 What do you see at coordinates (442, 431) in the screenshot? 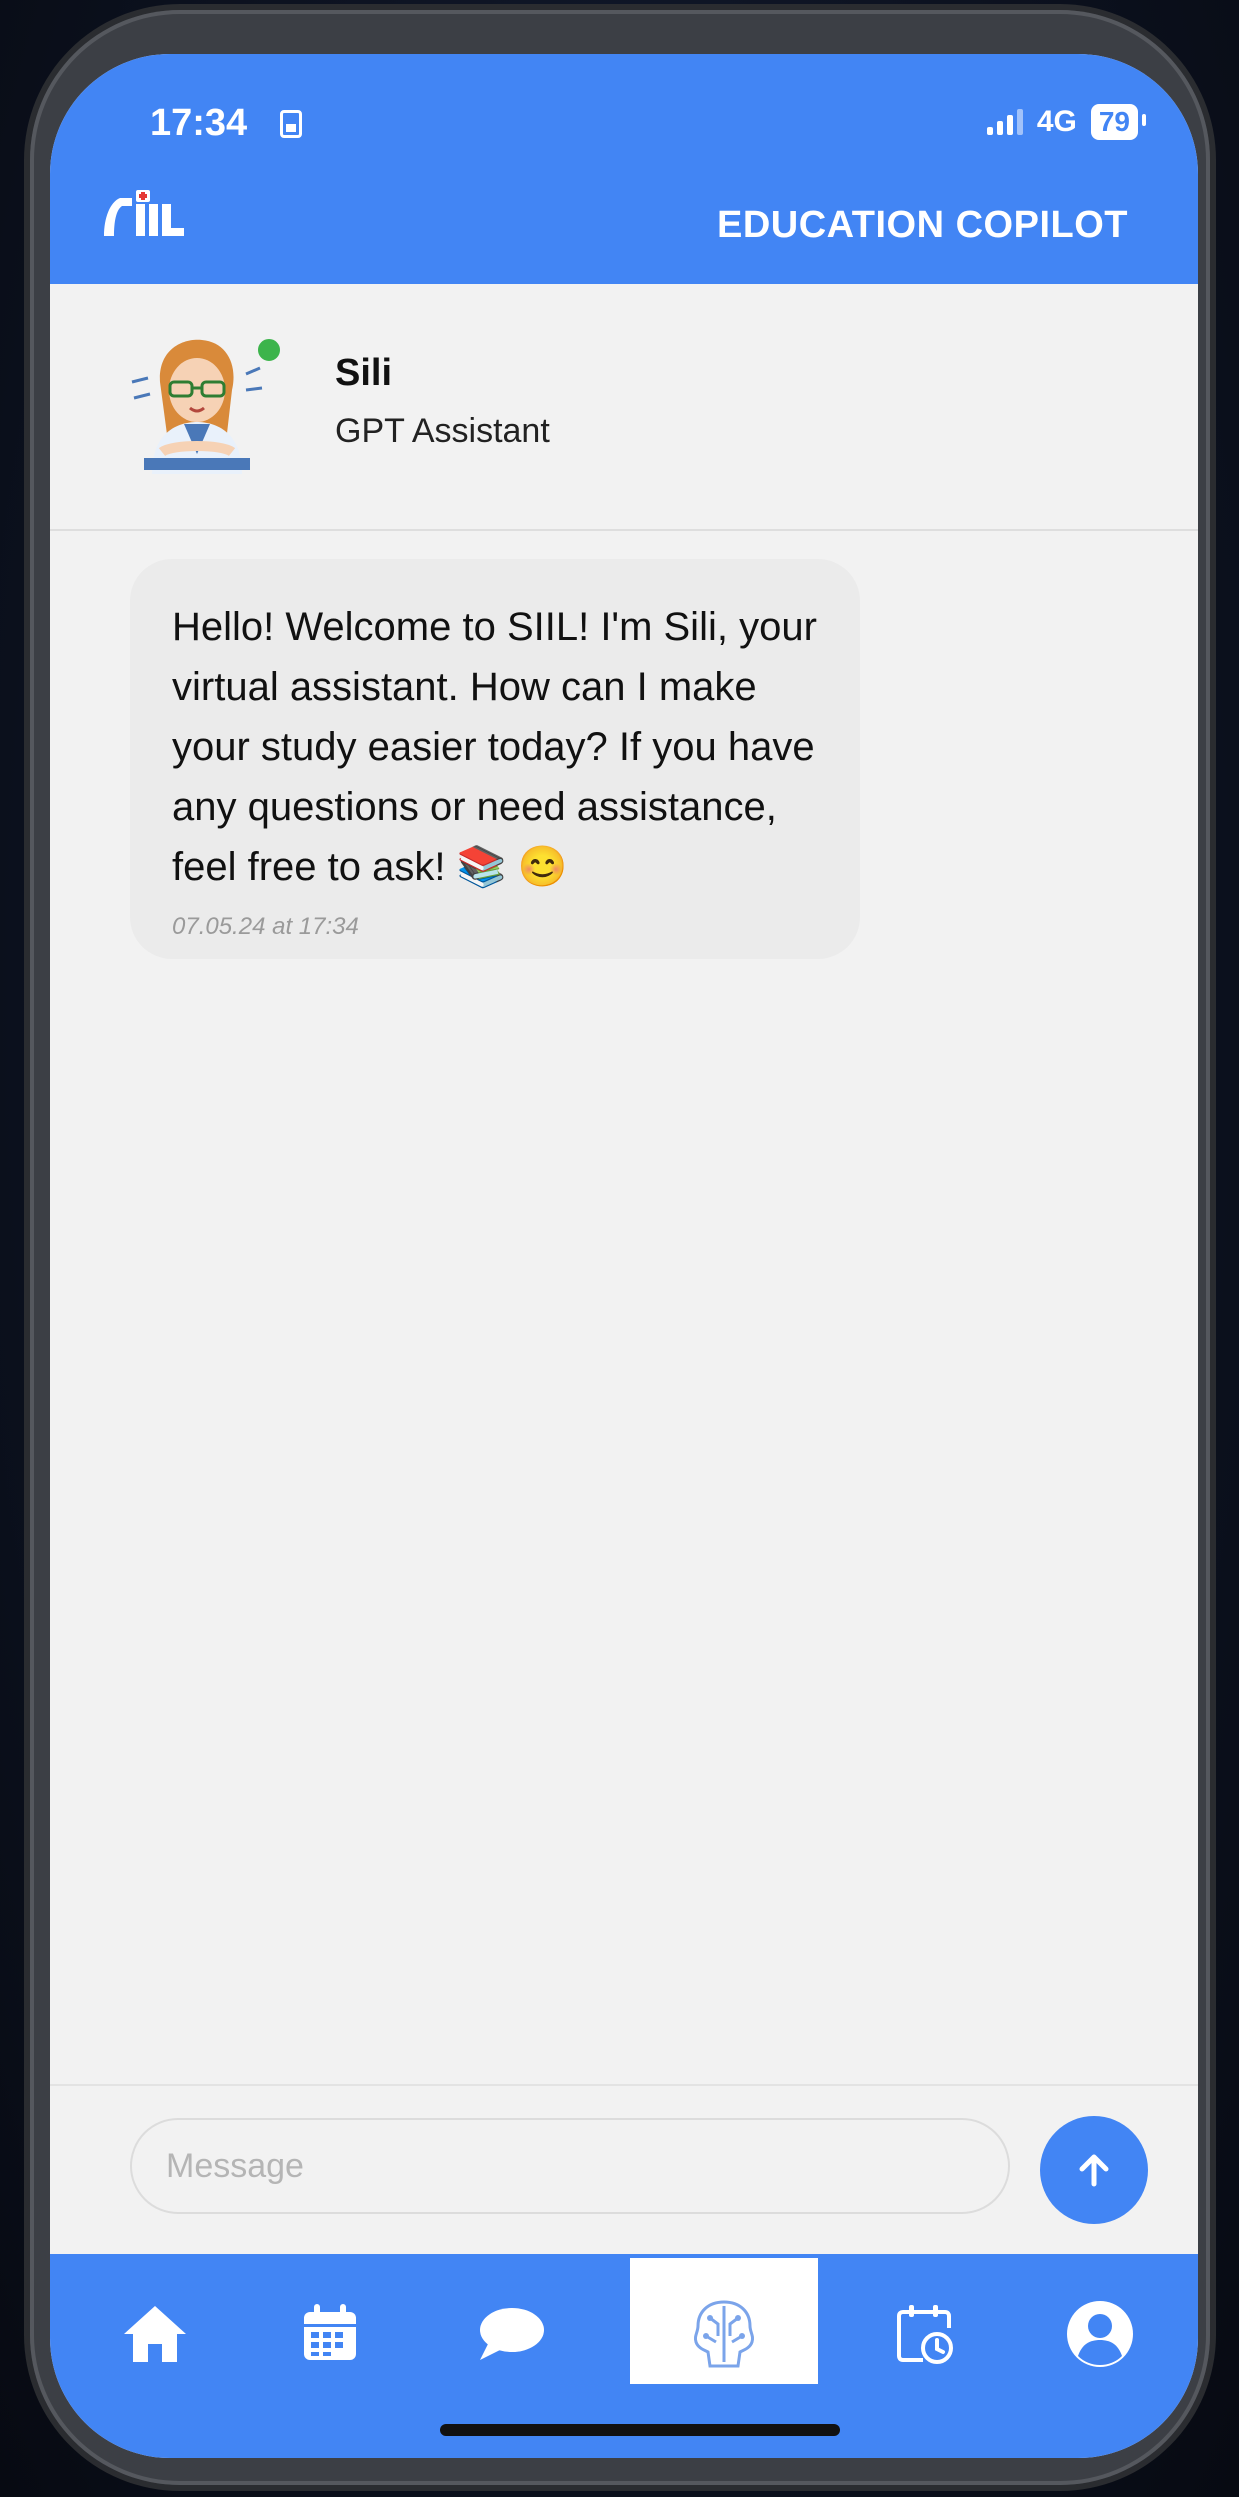
I see `contact-subtitle: GPT Assistant` at bounding box center [442, 431].